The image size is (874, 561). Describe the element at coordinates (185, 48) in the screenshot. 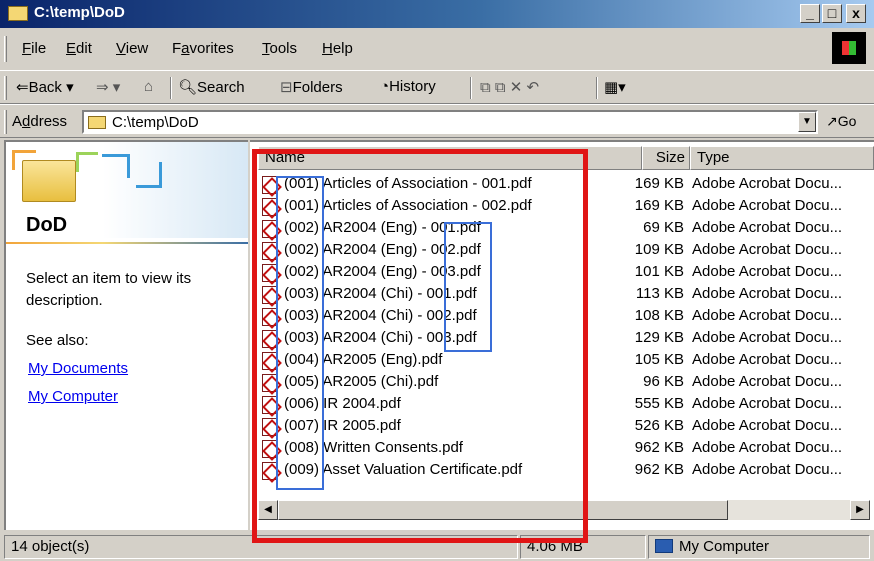

I see `menu-favorites-key: a` at that location.